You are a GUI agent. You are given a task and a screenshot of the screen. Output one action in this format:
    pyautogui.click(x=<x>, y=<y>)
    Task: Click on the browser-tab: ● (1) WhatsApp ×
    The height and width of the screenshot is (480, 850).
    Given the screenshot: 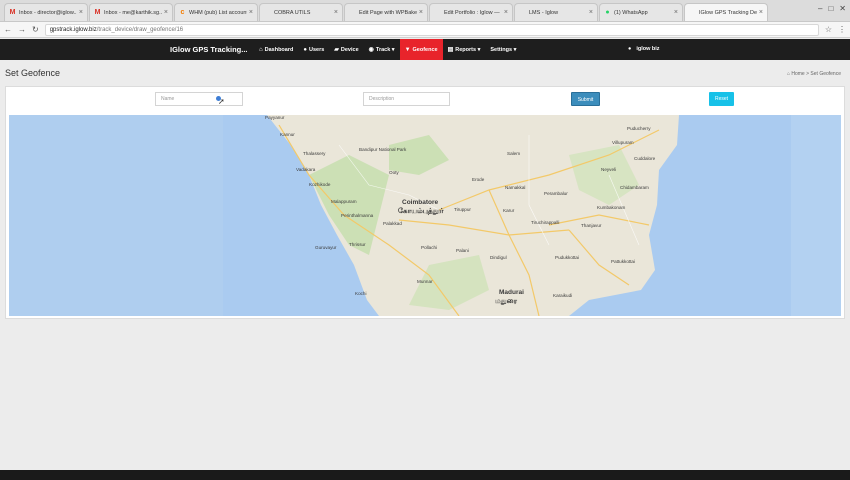 What is the action you would take?
    pyautogui.click(x=641, y=12)
    